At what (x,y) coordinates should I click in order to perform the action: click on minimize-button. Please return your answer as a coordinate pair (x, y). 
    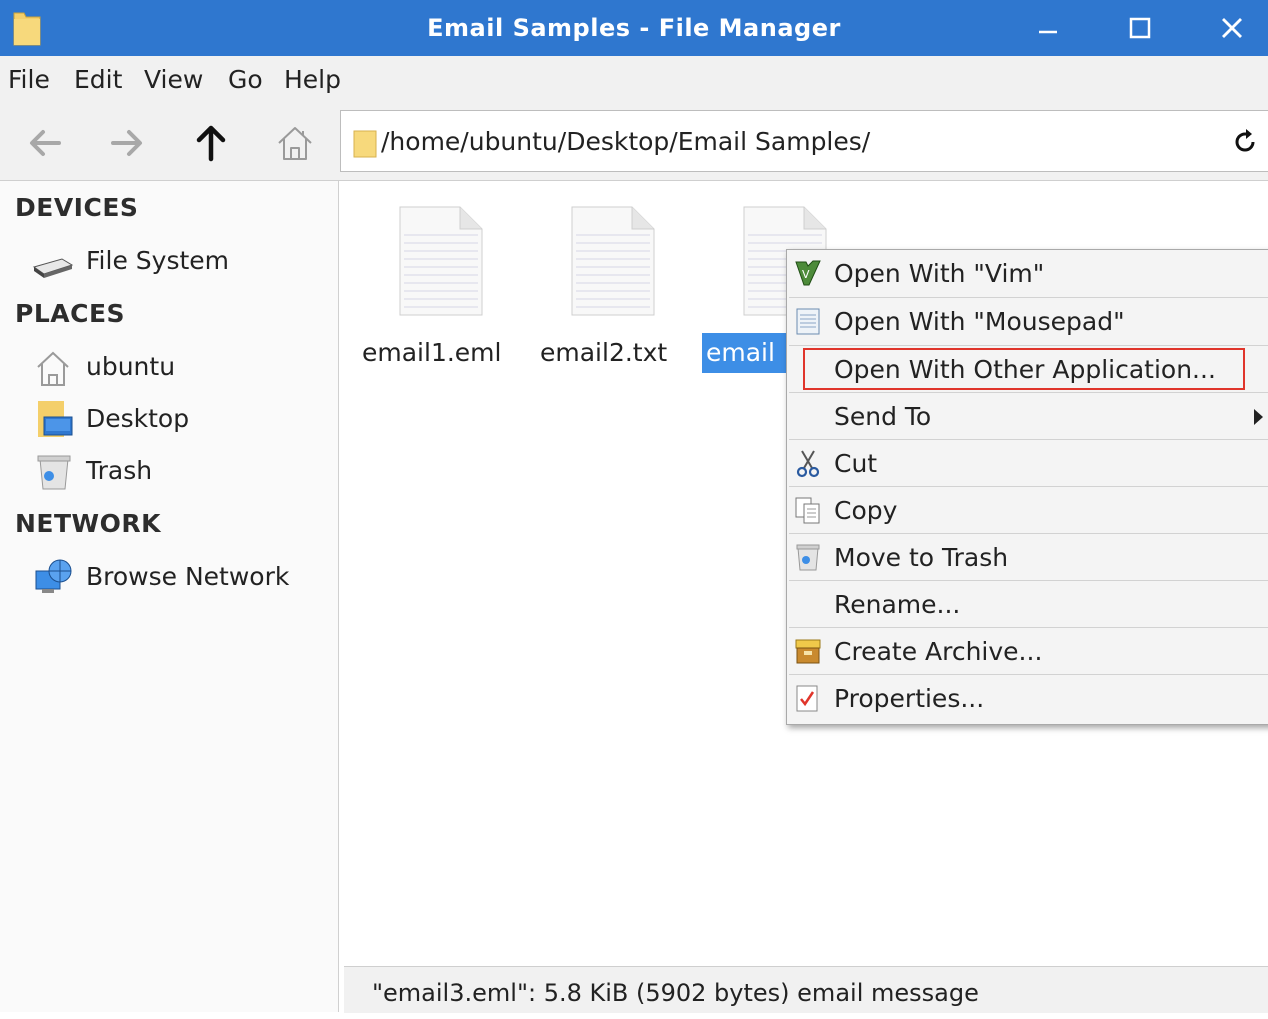
    Looking at the image, I should click on (1048, 28).